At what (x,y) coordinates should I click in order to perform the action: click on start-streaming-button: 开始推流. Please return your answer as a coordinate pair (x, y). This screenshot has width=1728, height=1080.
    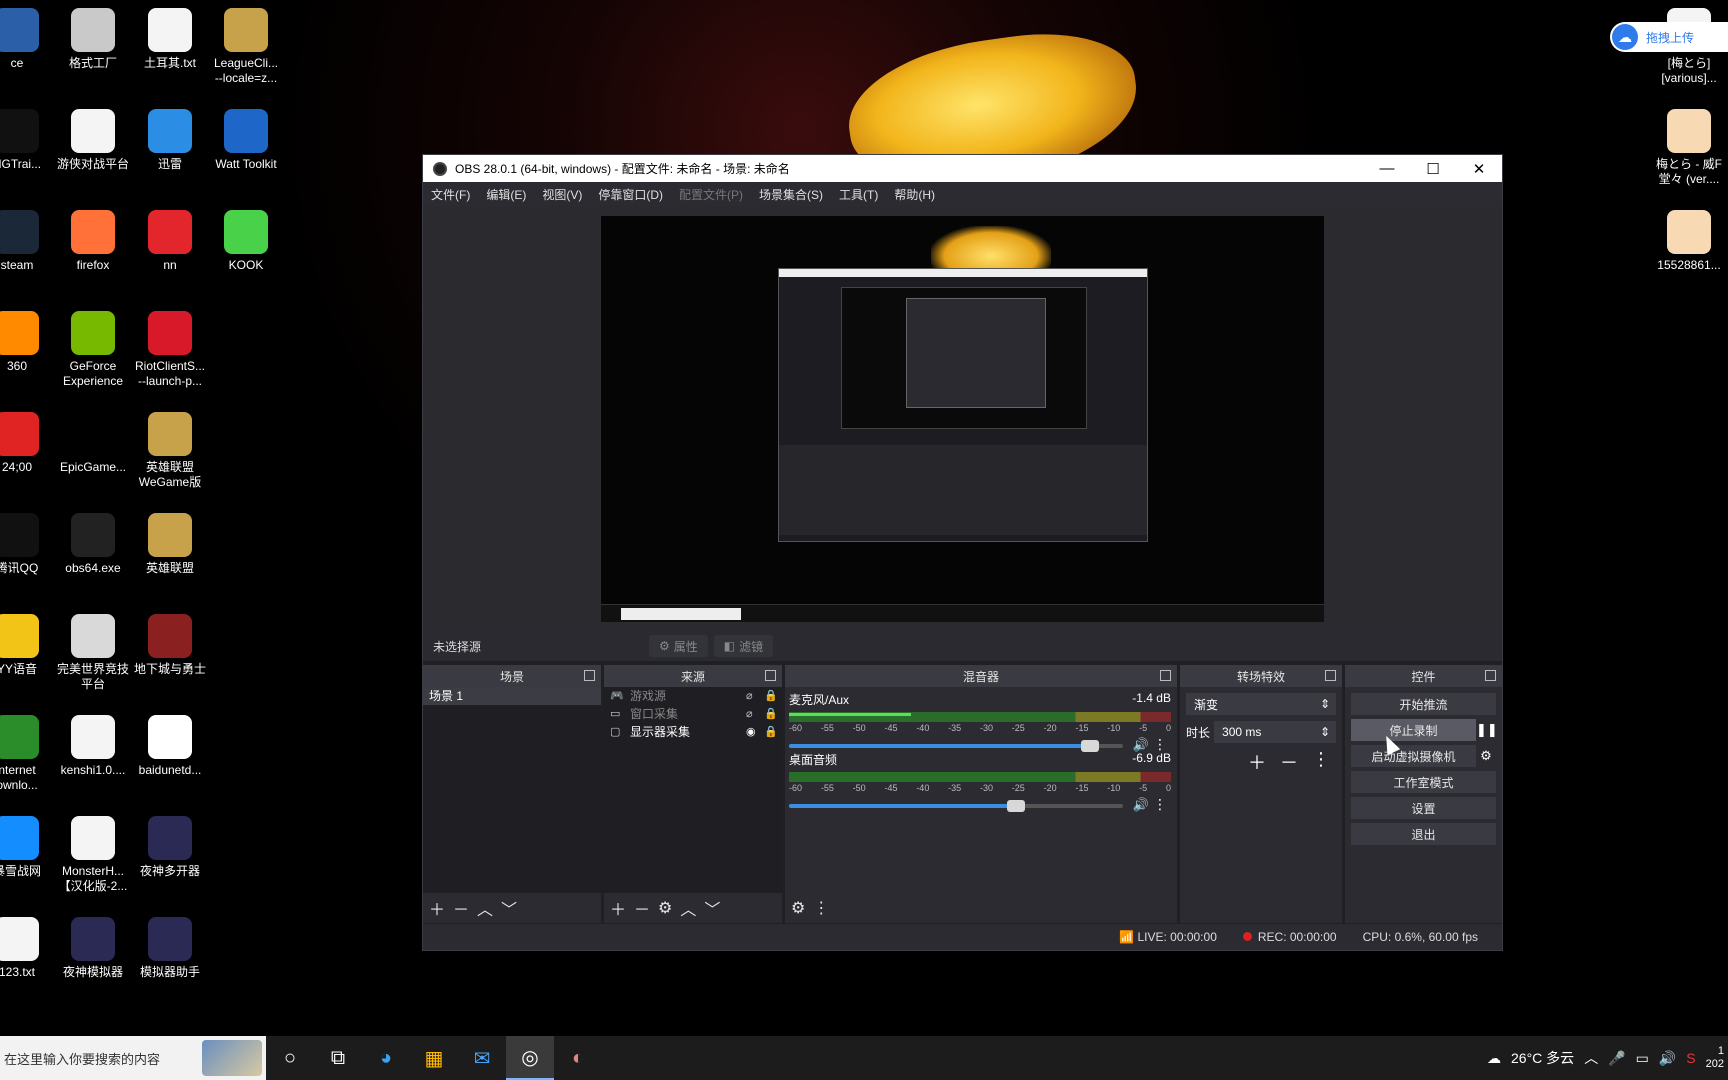
    Looking at the image, I should click on (1423, 704).